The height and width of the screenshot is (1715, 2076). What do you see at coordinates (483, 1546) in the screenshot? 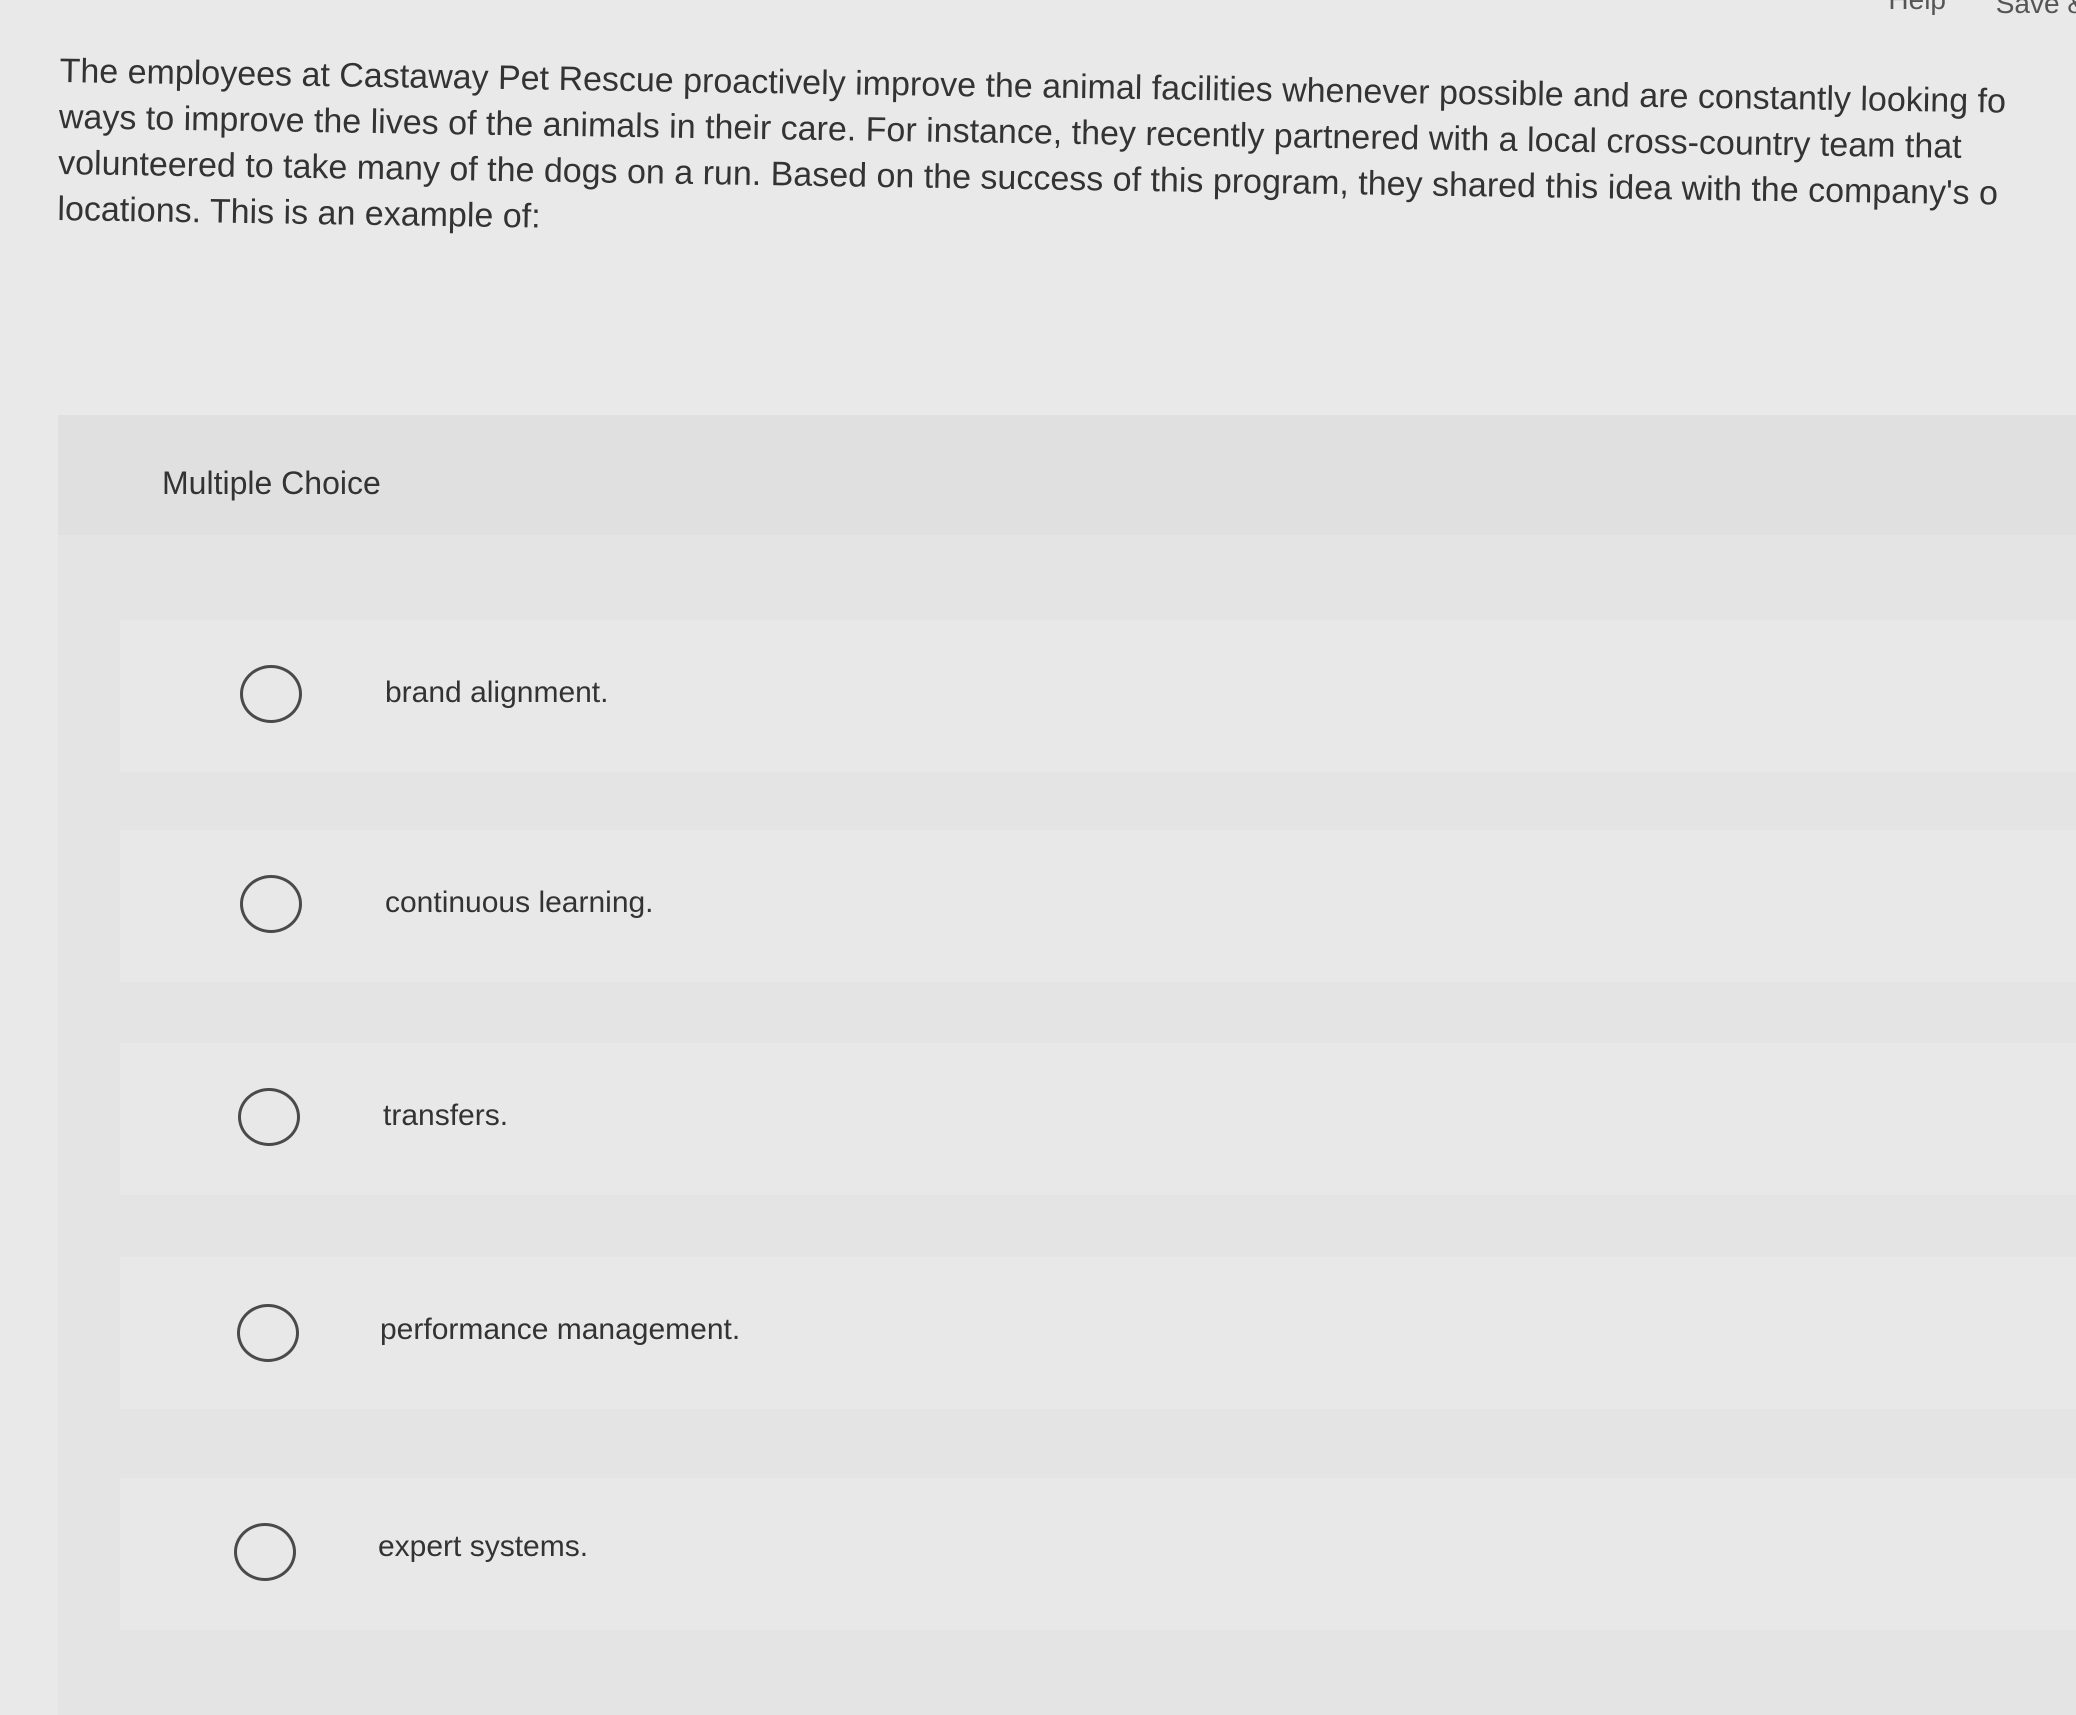
I see `answer-option-label: expert systems.` at bounding box center [483, 1546].